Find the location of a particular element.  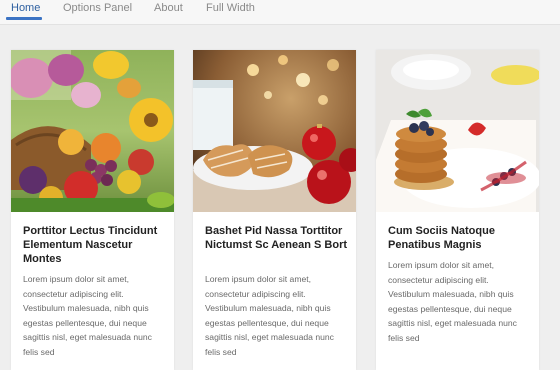

post-thumbnail-pancakes is located at coordinates (457, 131).